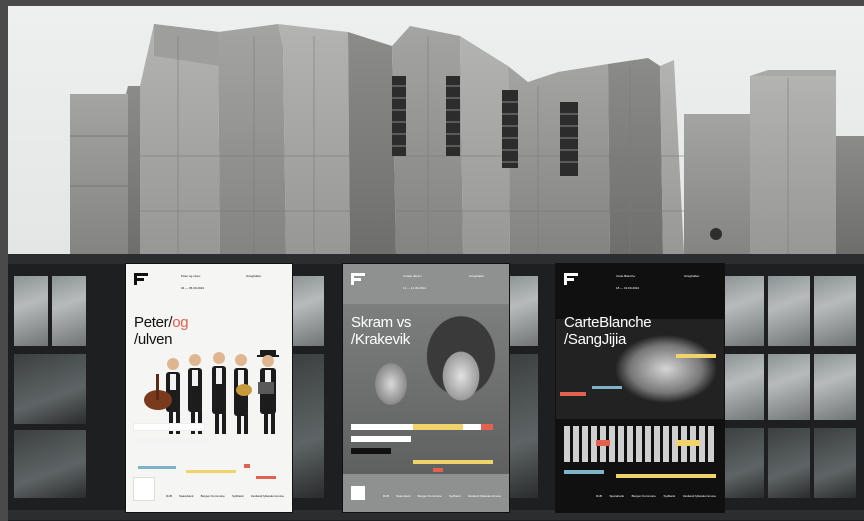 The image size is (864, 521). Describe the element at coordinates (436, 259) in the screenshot. I see `facade-band` at that location.